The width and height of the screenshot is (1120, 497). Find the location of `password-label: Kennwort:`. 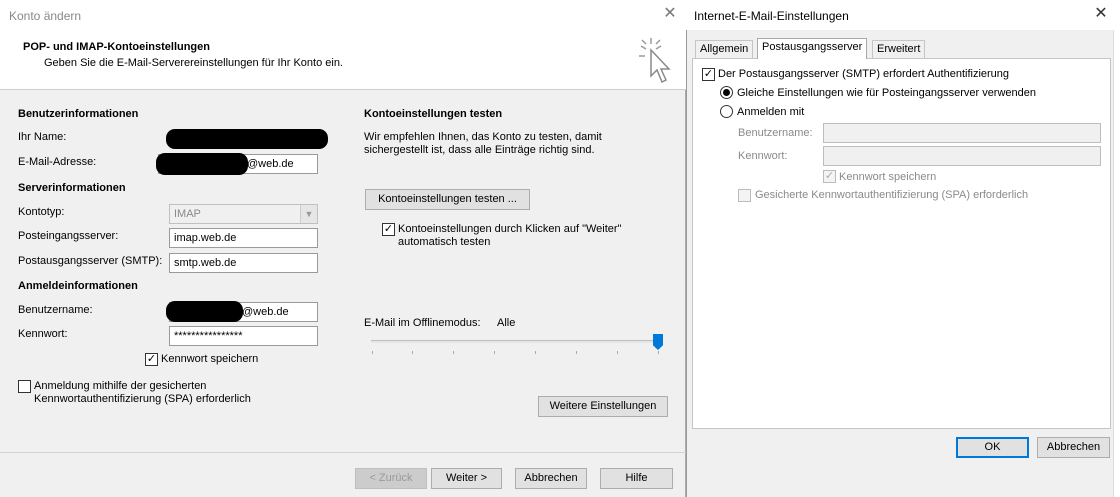

password-label: Kennwort: is located at coordinates (43, 334).